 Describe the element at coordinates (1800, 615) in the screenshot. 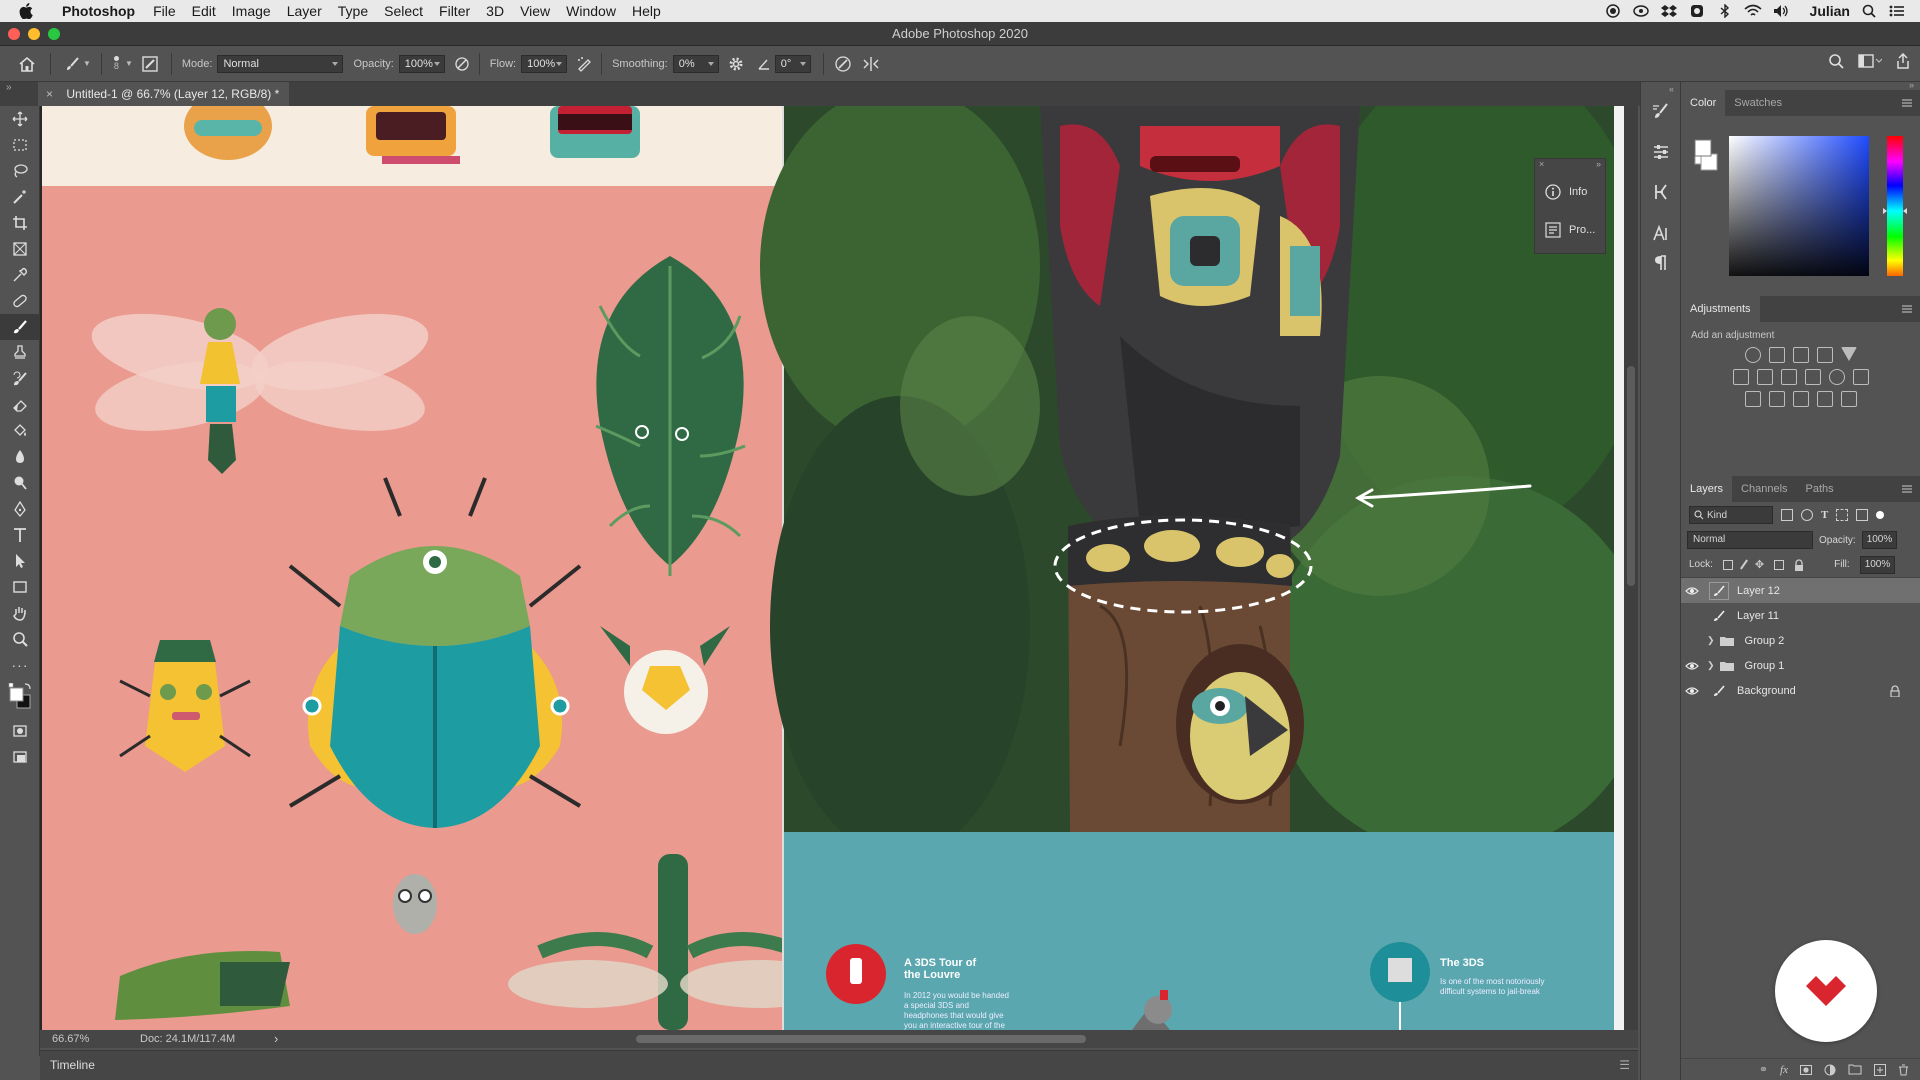

I see `layer-row-layer-11: Layer 11` at that location.